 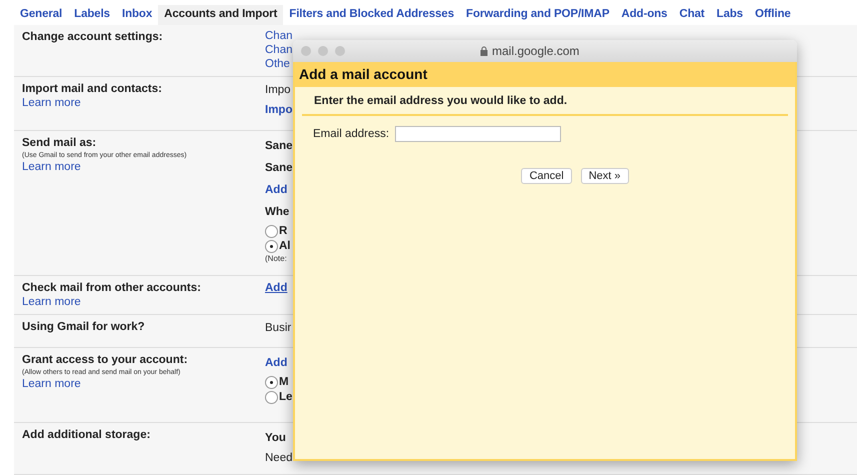 I want to click on setting-link: Othe, so click(x=277, y=64).